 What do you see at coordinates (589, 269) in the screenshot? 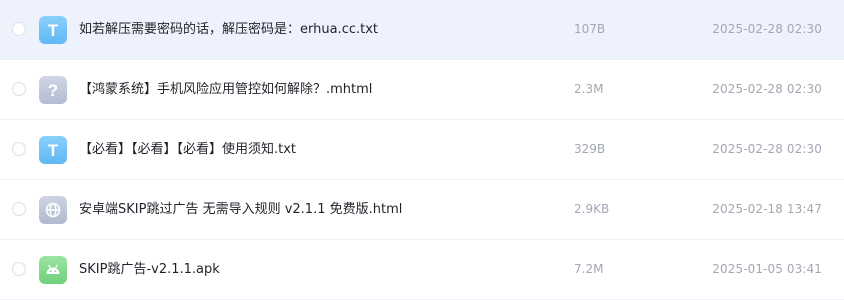
I see `file-size: 7.2M` at bounding box center [589, 269].